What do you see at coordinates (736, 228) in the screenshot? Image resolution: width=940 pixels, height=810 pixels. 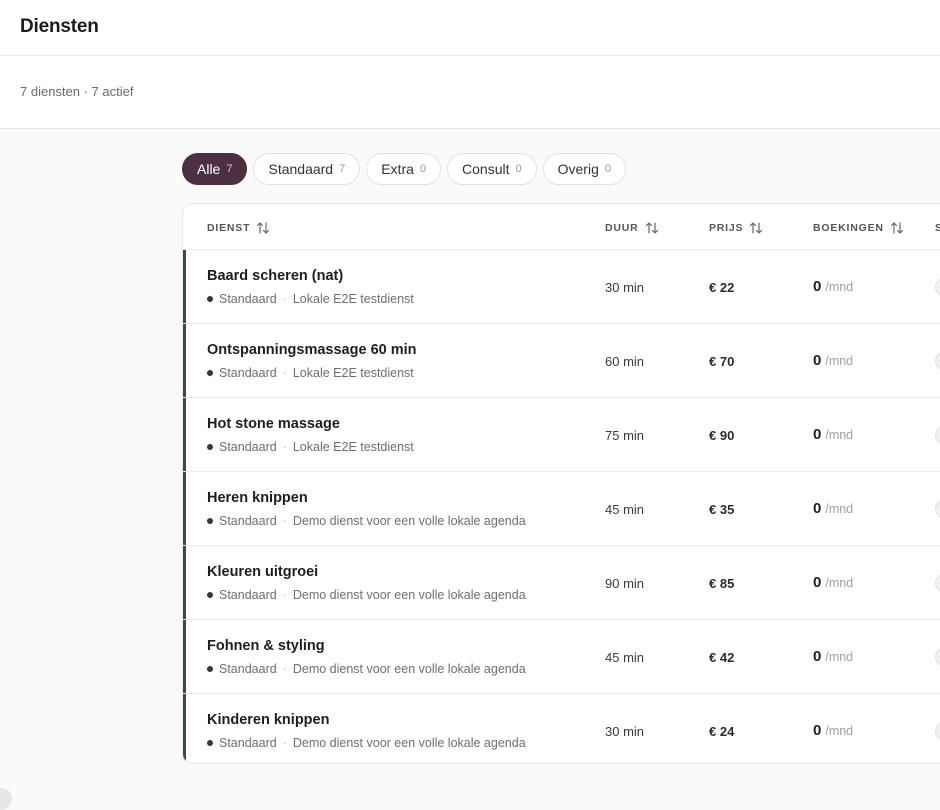 I see `column-header-prijs: PRIJS` at bounding box center [736, 228].